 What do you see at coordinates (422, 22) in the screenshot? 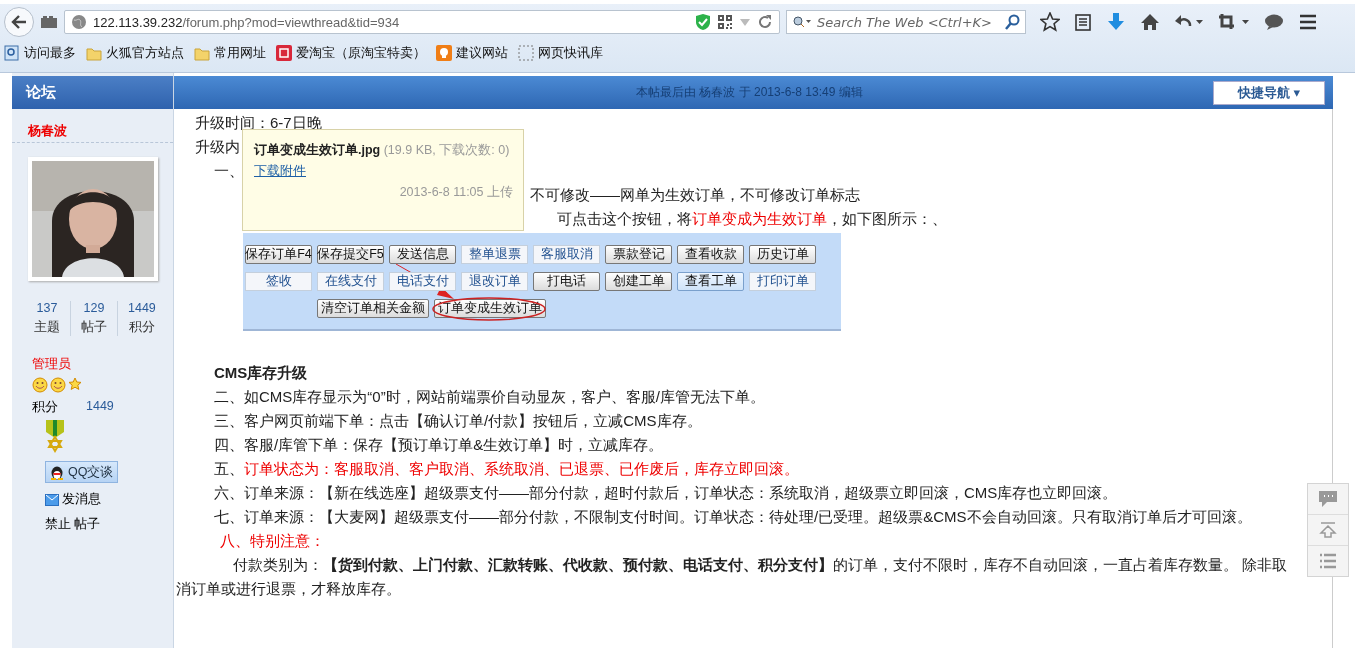
I see `address-field: 122.113.39.232/forum.php?mod=viewthread&tid=934` at bounding box center [422, 22].